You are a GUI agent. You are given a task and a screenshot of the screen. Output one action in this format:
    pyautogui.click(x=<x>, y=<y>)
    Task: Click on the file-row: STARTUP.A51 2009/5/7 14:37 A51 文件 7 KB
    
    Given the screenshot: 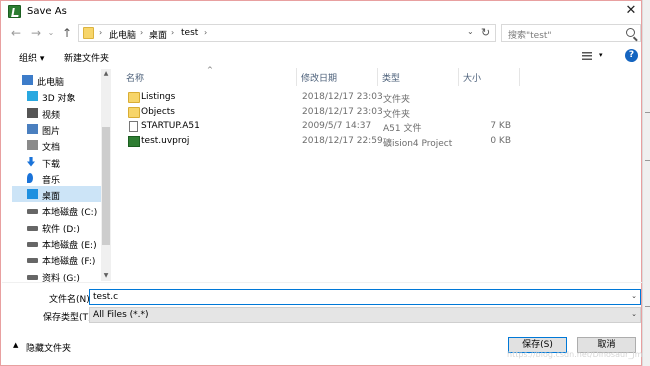 What is the action you would take?
    pyautogui.click(x=329, y=126)
    